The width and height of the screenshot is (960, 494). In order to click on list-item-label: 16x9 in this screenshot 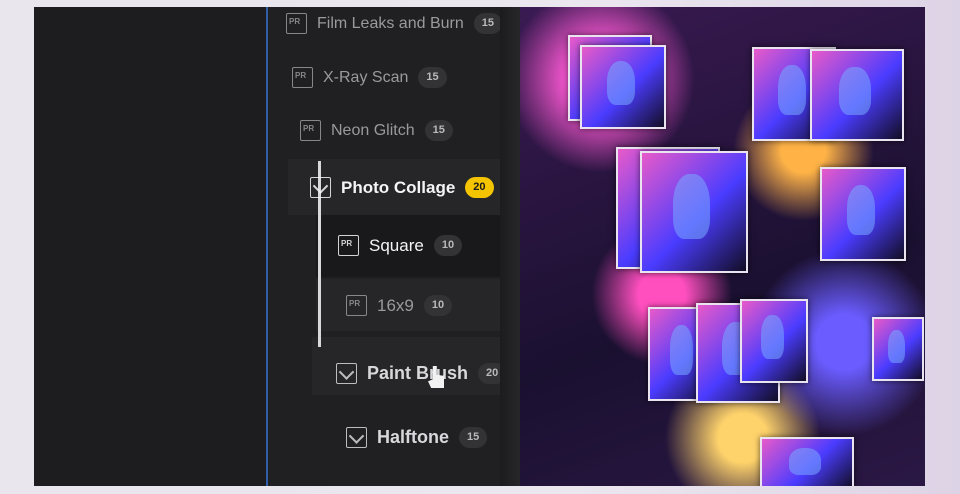, I will do `click(395, 305)`.